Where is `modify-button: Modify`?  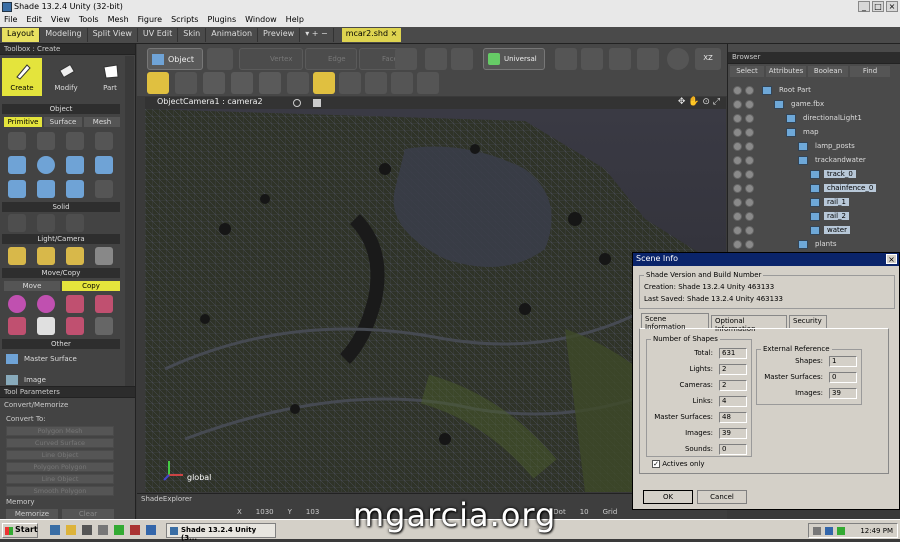
modify-button: Modify is located at coordinates (66, 77).